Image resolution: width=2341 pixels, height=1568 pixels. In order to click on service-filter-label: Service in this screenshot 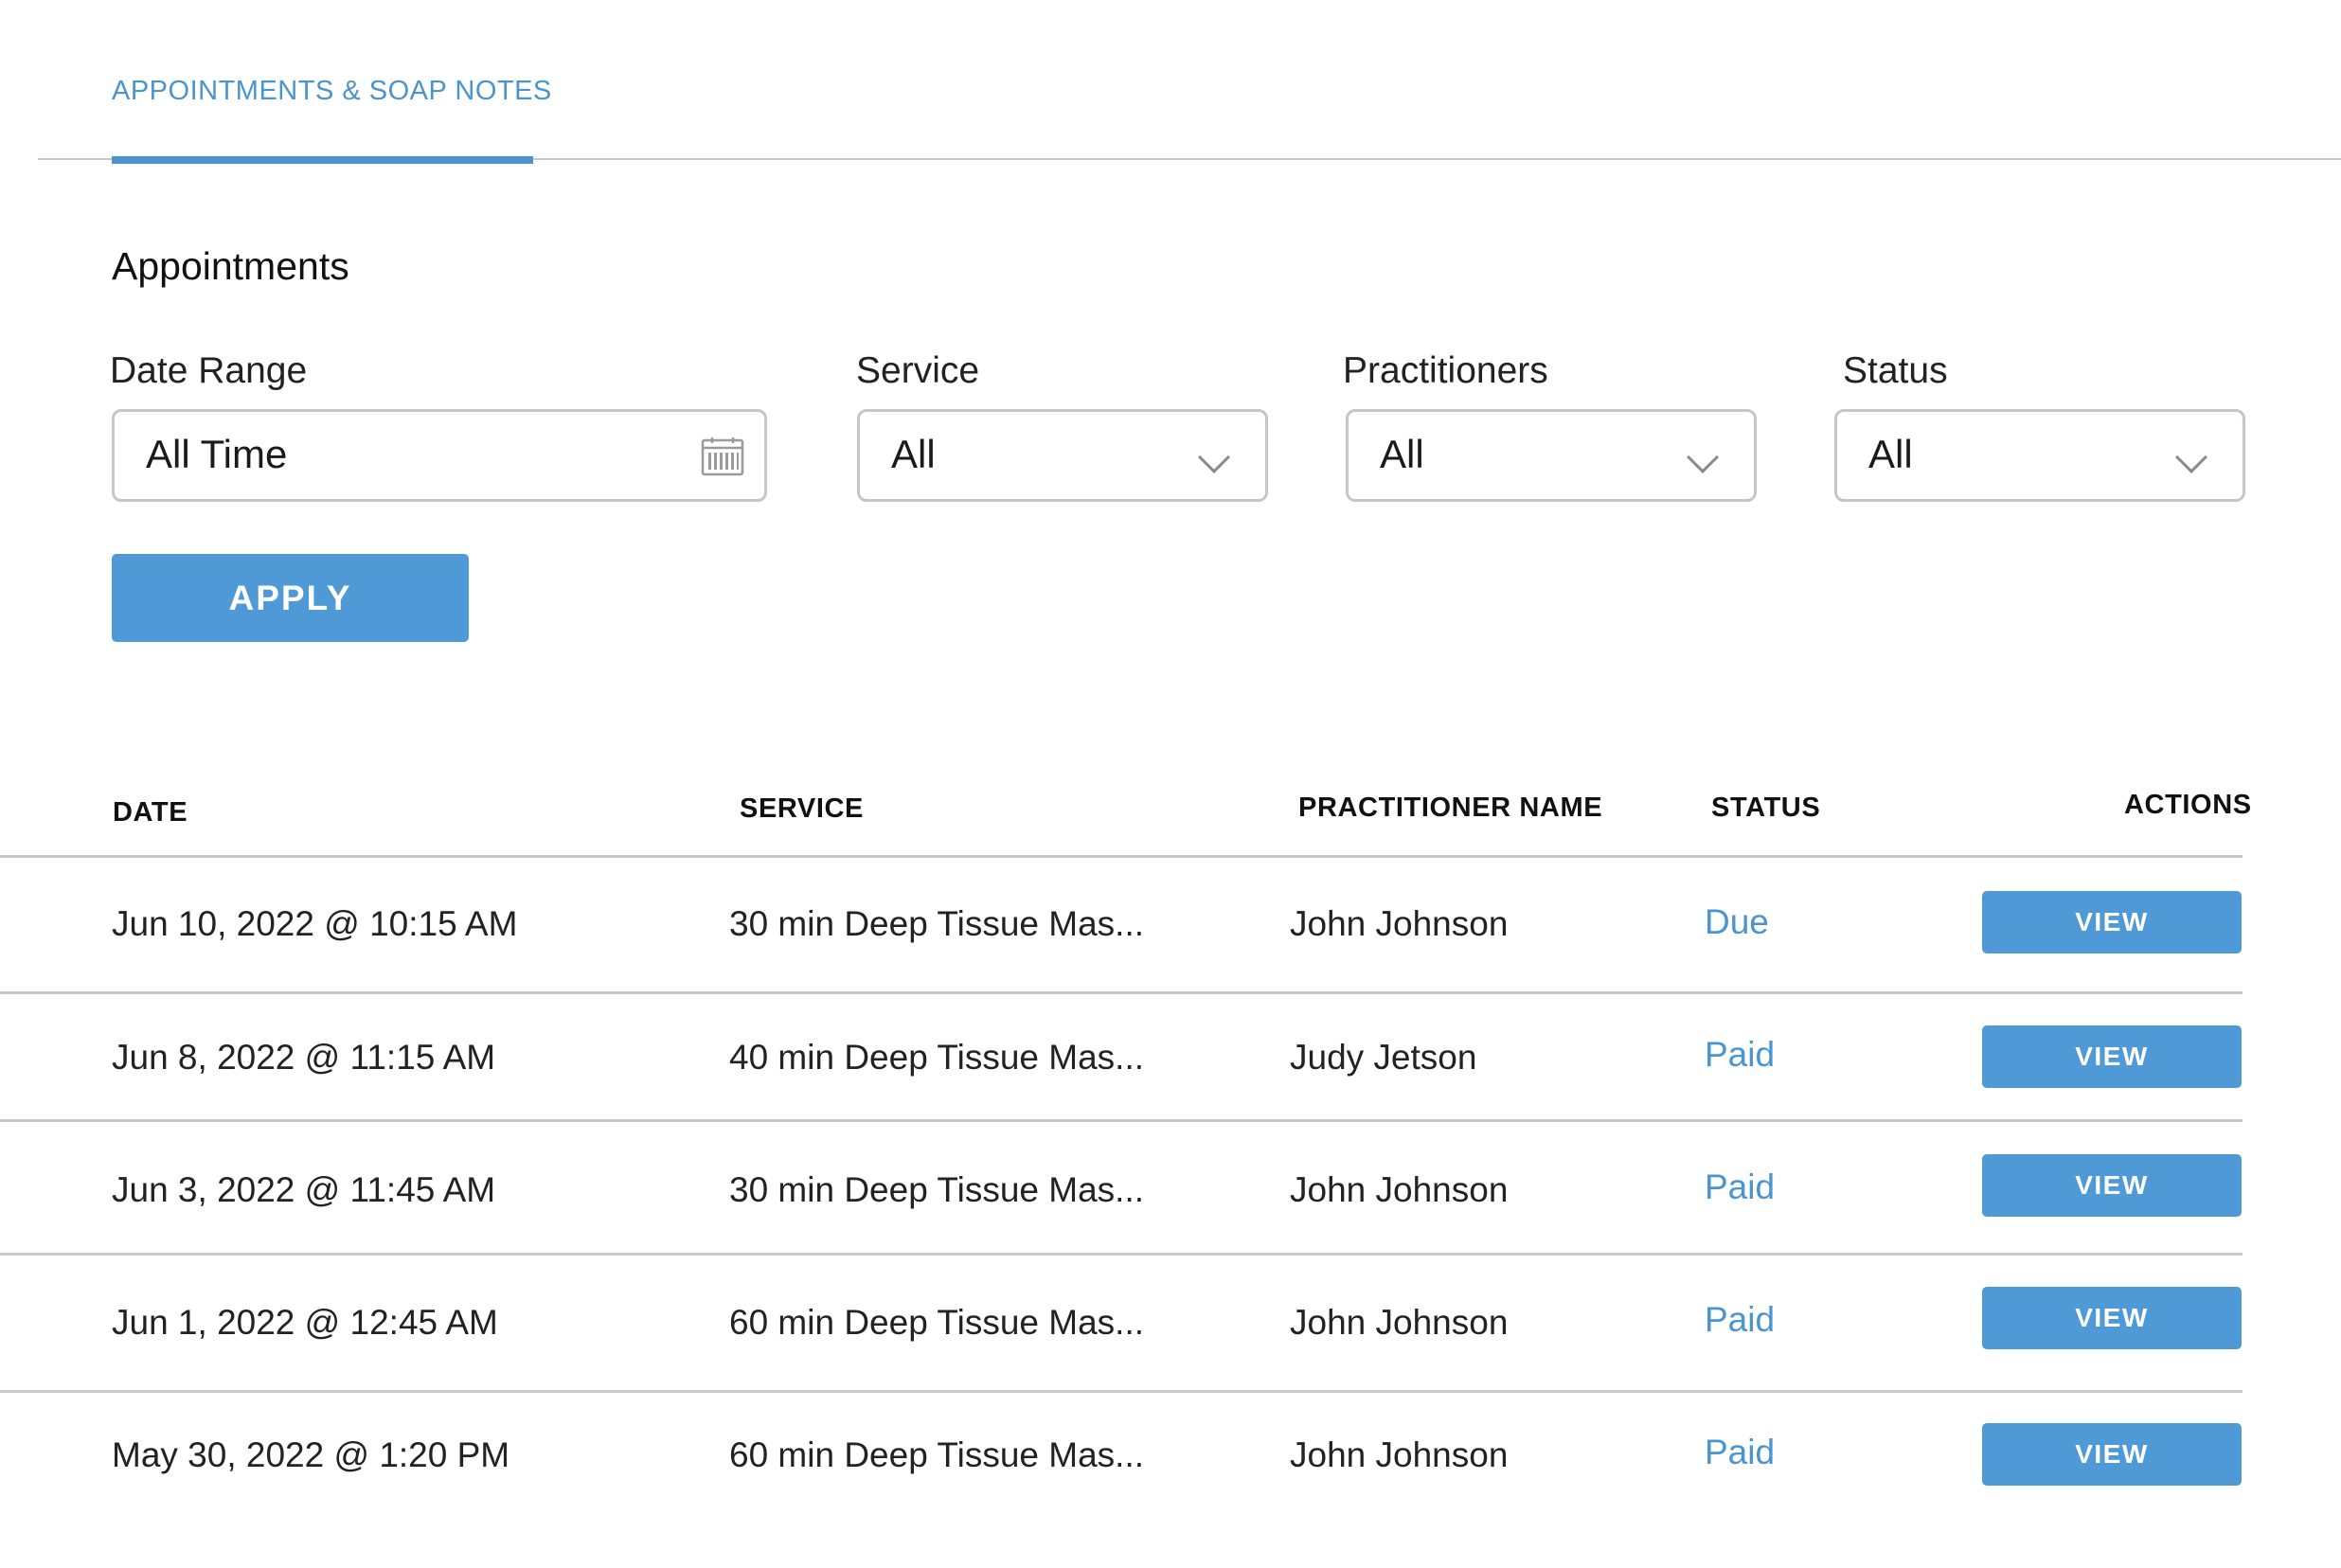, I will do `click(918, 371)`.